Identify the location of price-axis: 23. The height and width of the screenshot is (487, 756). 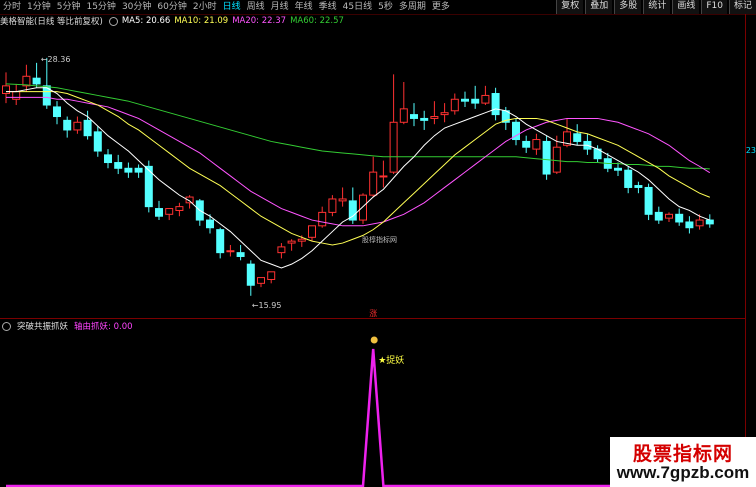
(750, 250).